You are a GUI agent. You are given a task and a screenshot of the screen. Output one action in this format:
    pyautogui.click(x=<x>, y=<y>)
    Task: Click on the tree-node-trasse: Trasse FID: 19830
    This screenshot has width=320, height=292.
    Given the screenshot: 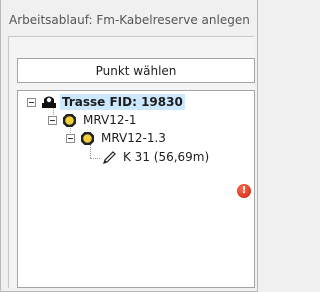 What is the action you would take?
    pyautogui.click(x=106, y=102)
    